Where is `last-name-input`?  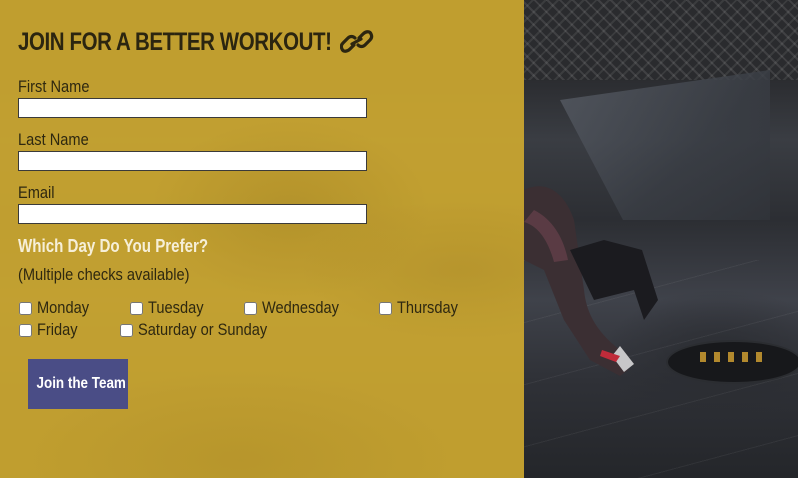
last-name-input is located at coordinates (192, 161).